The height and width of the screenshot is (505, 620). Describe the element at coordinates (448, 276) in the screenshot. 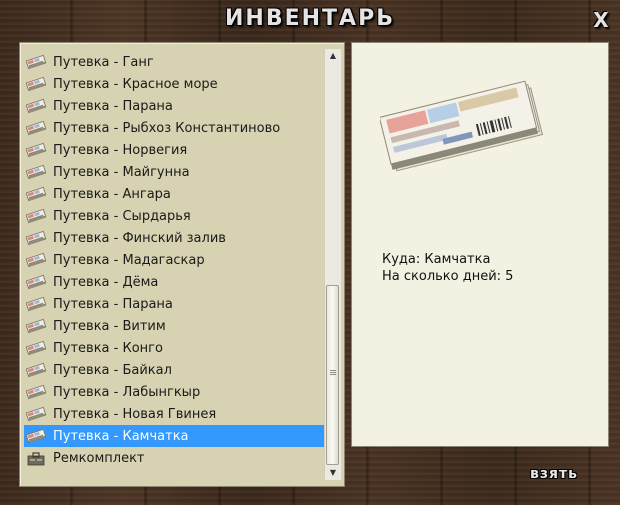

I see `days-text: На сколько дней: 5` at that location.